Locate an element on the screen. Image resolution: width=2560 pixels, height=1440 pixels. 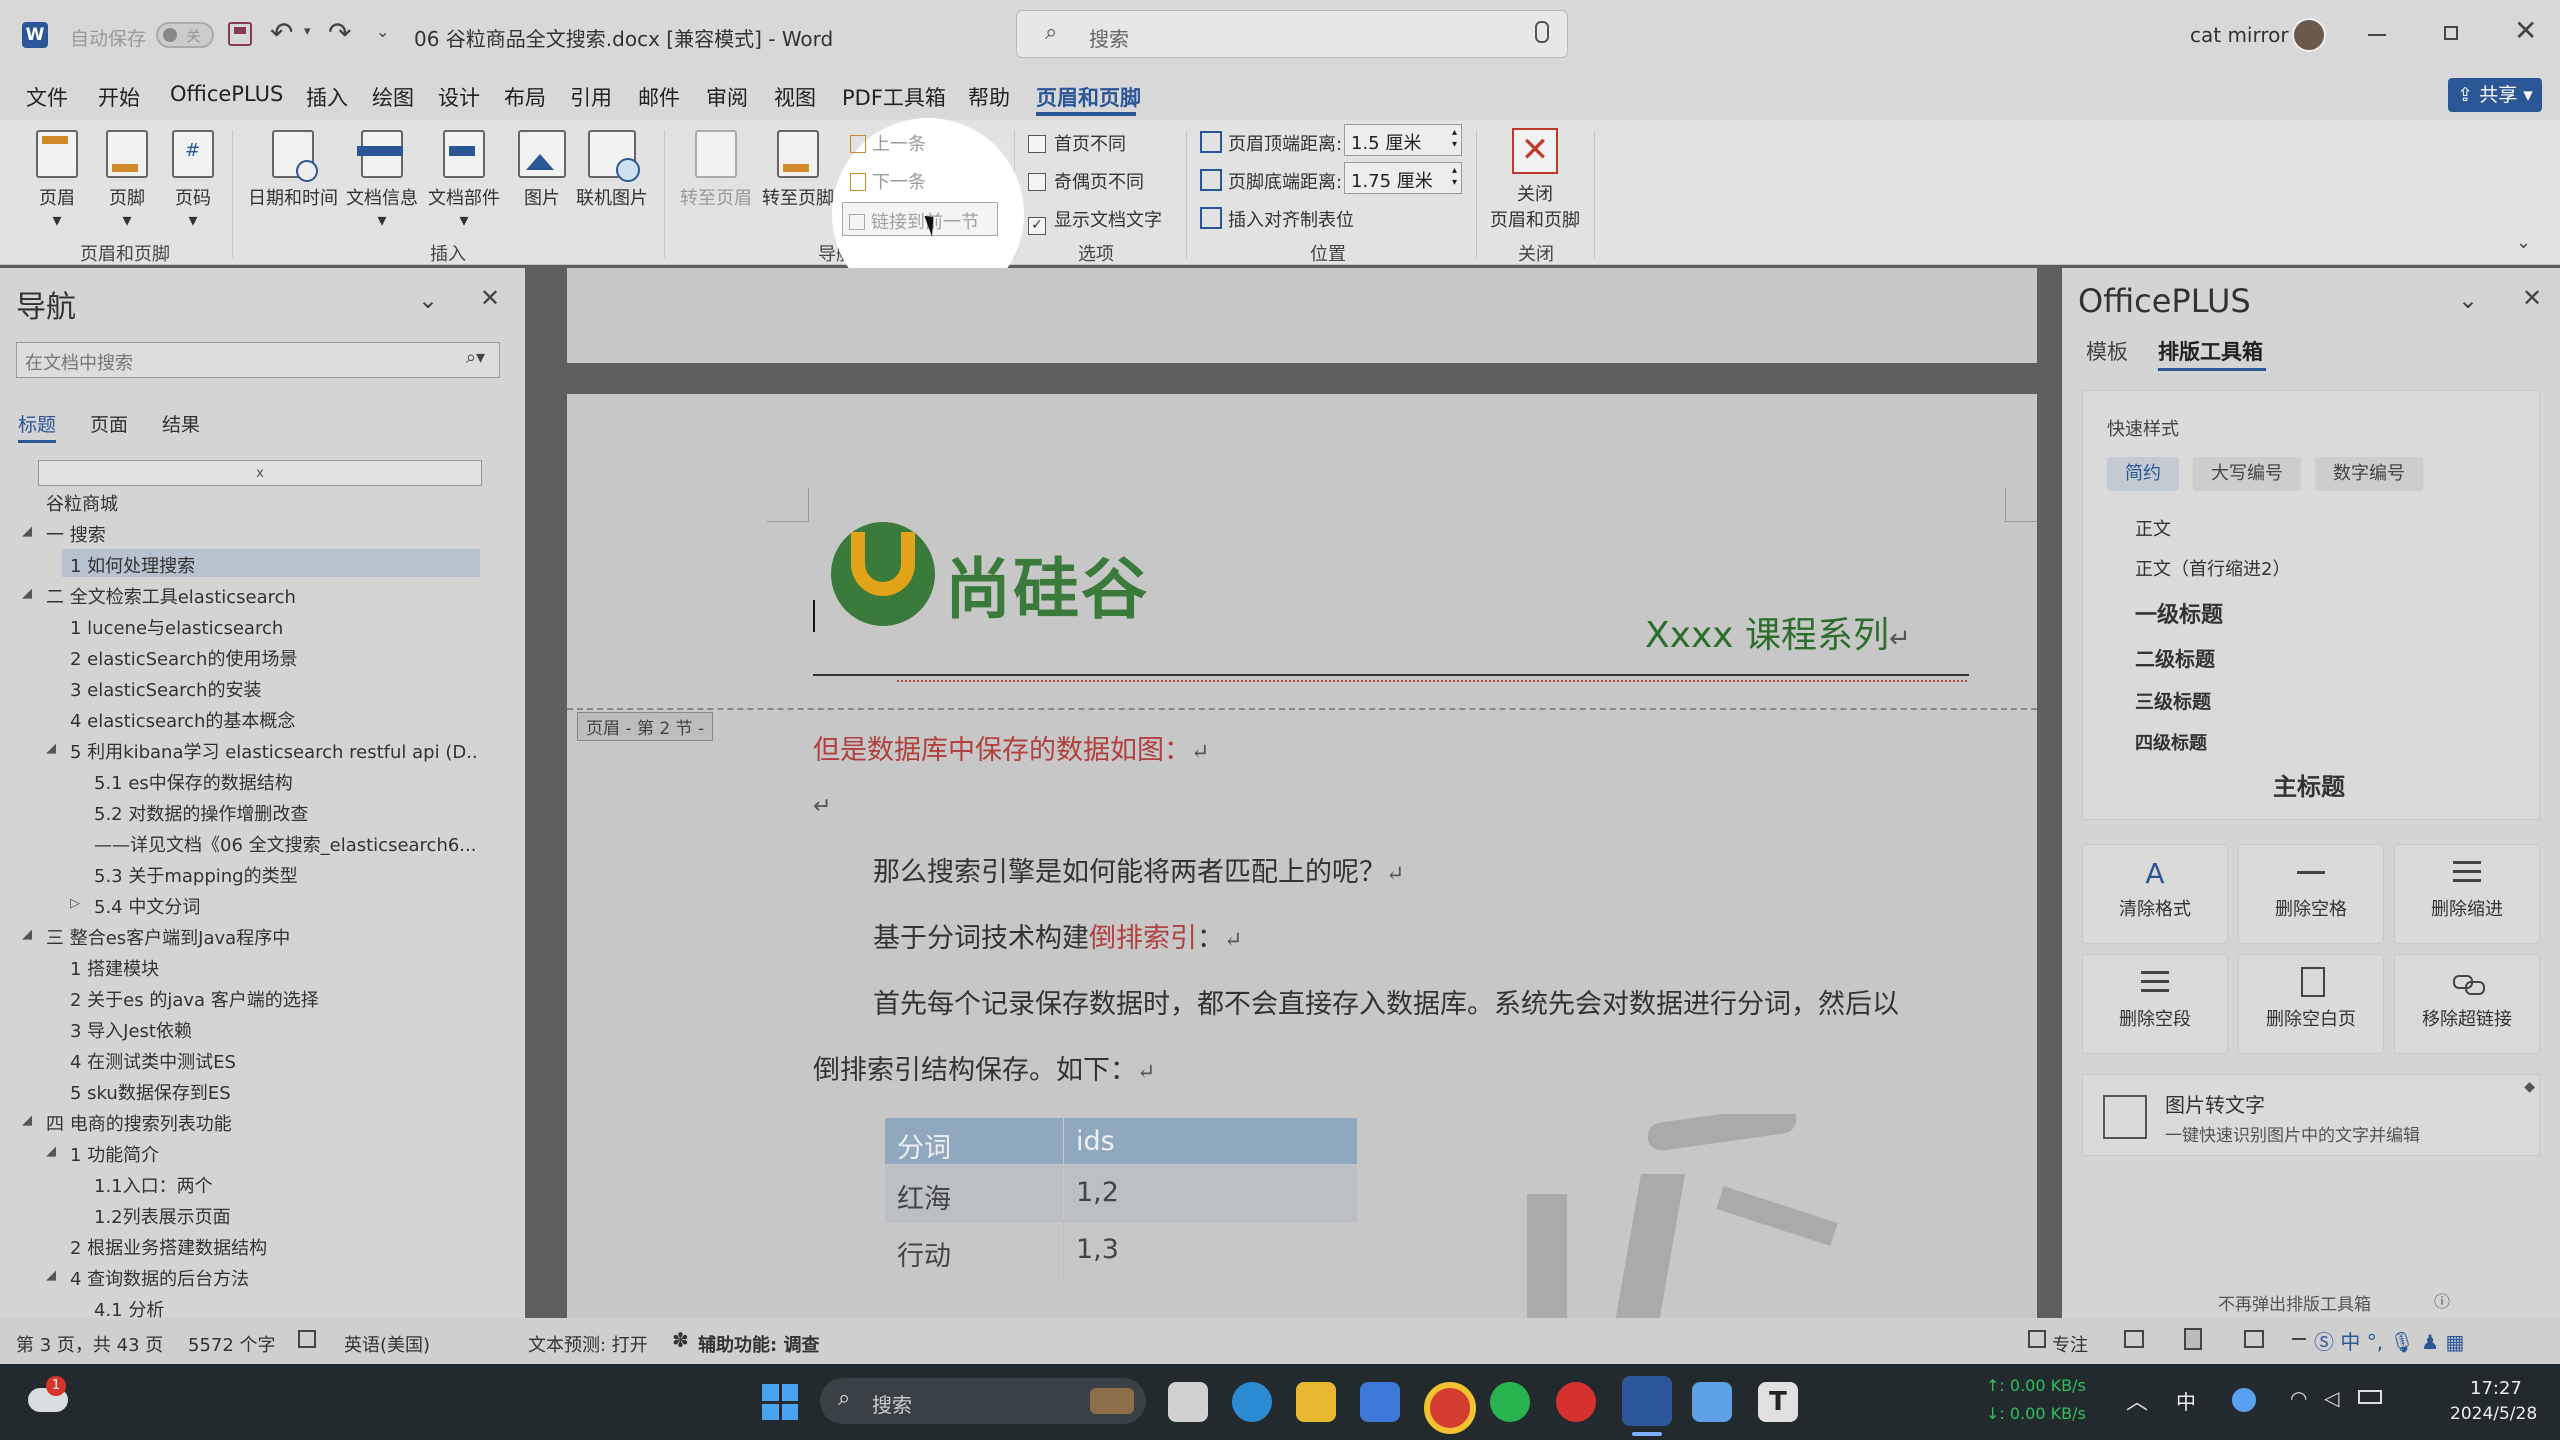
style-tab-simple: 简约 is located at coordinates (2143, 474).